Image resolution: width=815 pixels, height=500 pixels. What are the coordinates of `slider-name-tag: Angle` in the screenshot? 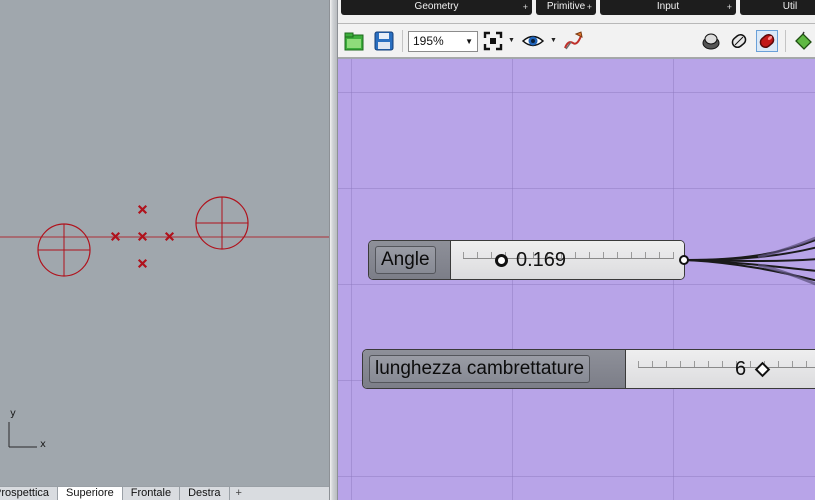 It's located at (410, 260).